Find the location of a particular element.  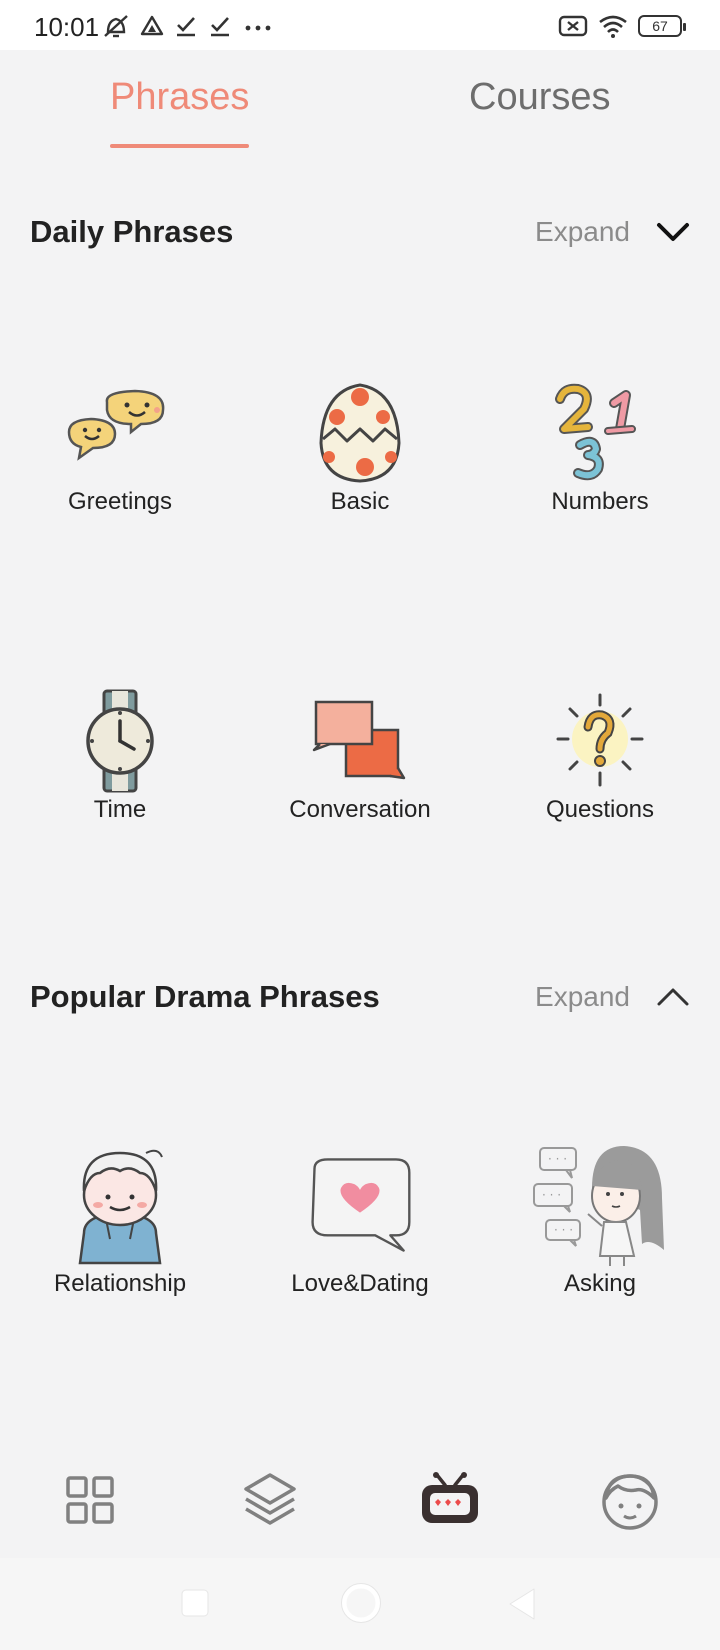

grid-icon is located at coordinates (90, 1500).